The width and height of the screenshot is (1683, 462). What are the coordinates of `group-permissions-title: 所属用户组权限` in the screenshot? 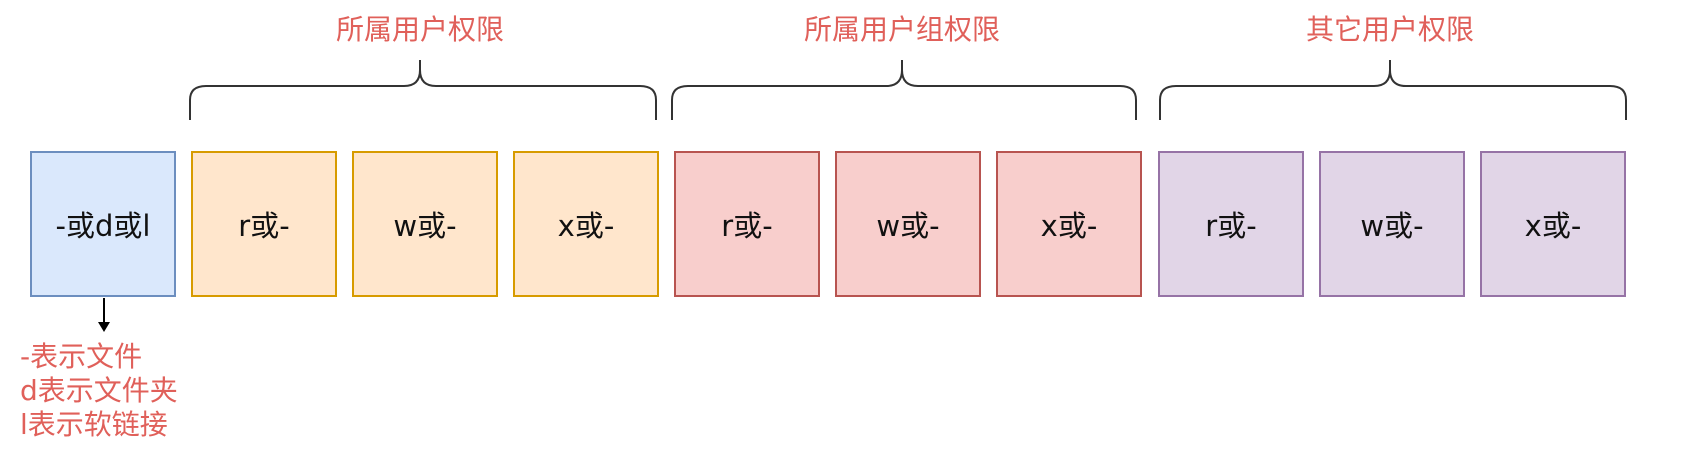 It's located at (901, 29).